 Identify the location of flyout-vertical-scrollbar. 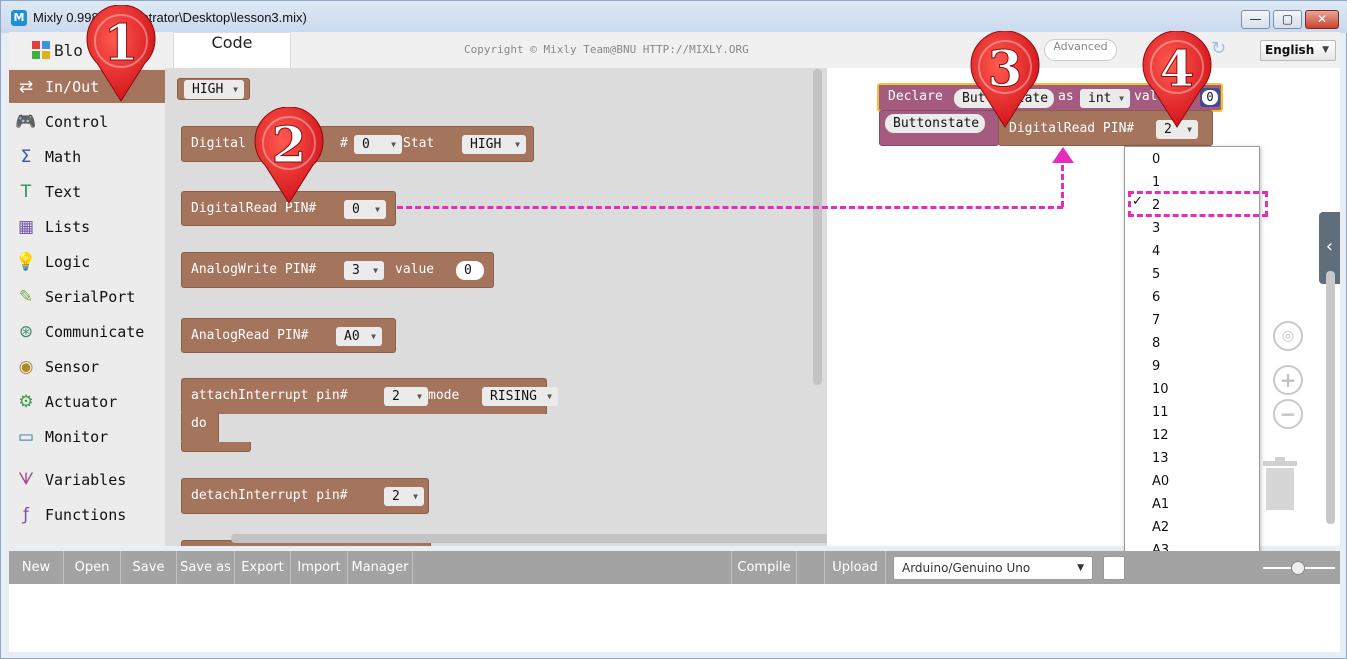
(817, 227).